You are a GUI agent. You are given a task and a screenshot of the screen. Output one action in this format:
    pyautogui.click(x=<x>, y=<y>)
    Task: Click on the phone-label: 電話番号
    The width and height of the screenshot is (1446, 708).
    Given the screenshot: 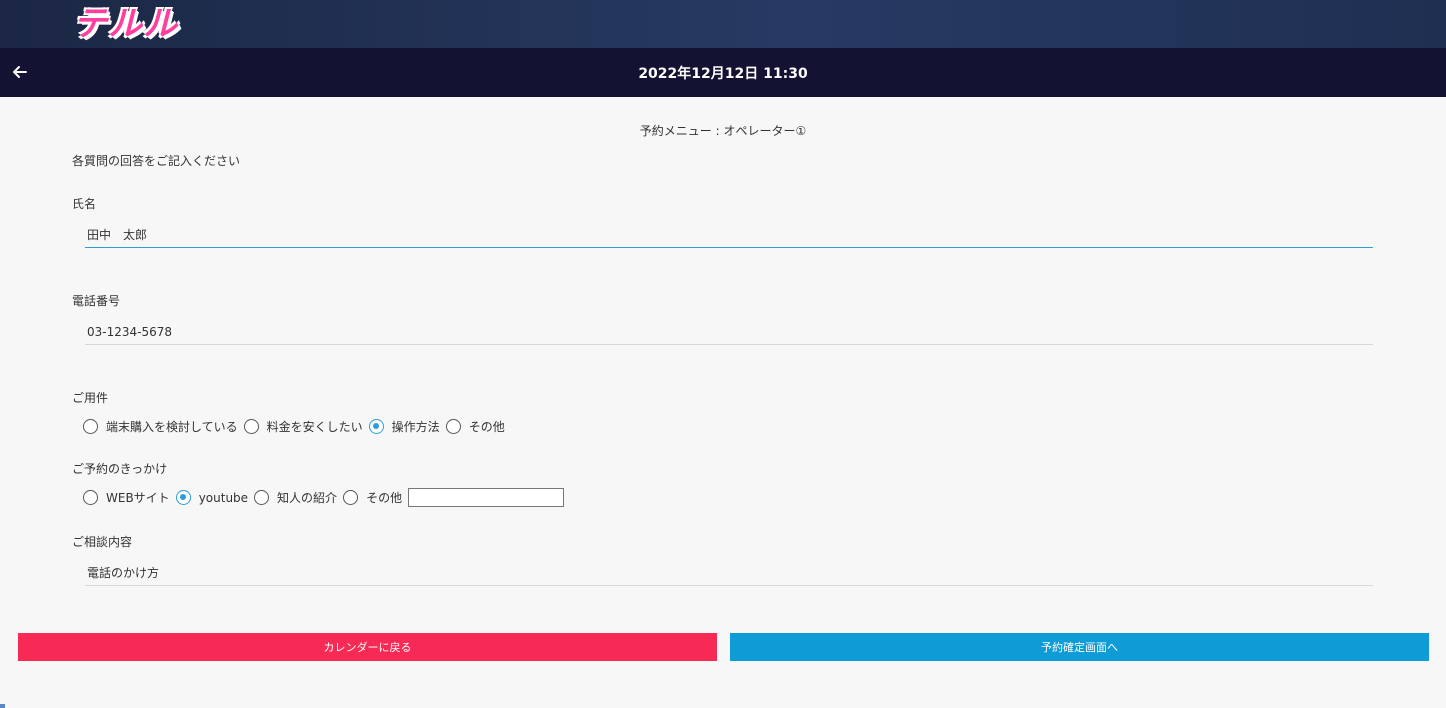 What is the action you would take?
    pyautogui.click(x=96, y=301)
    